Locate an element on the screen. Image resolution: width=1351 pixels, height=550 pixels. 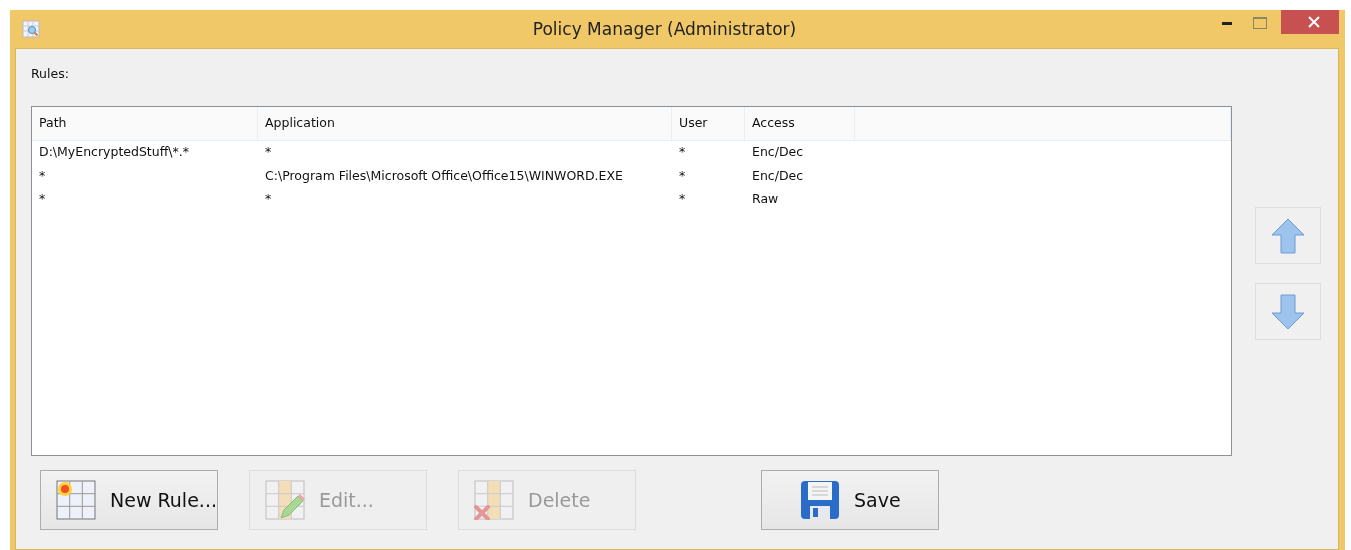
delete-grid-icon is located at coordinates (494, 500).